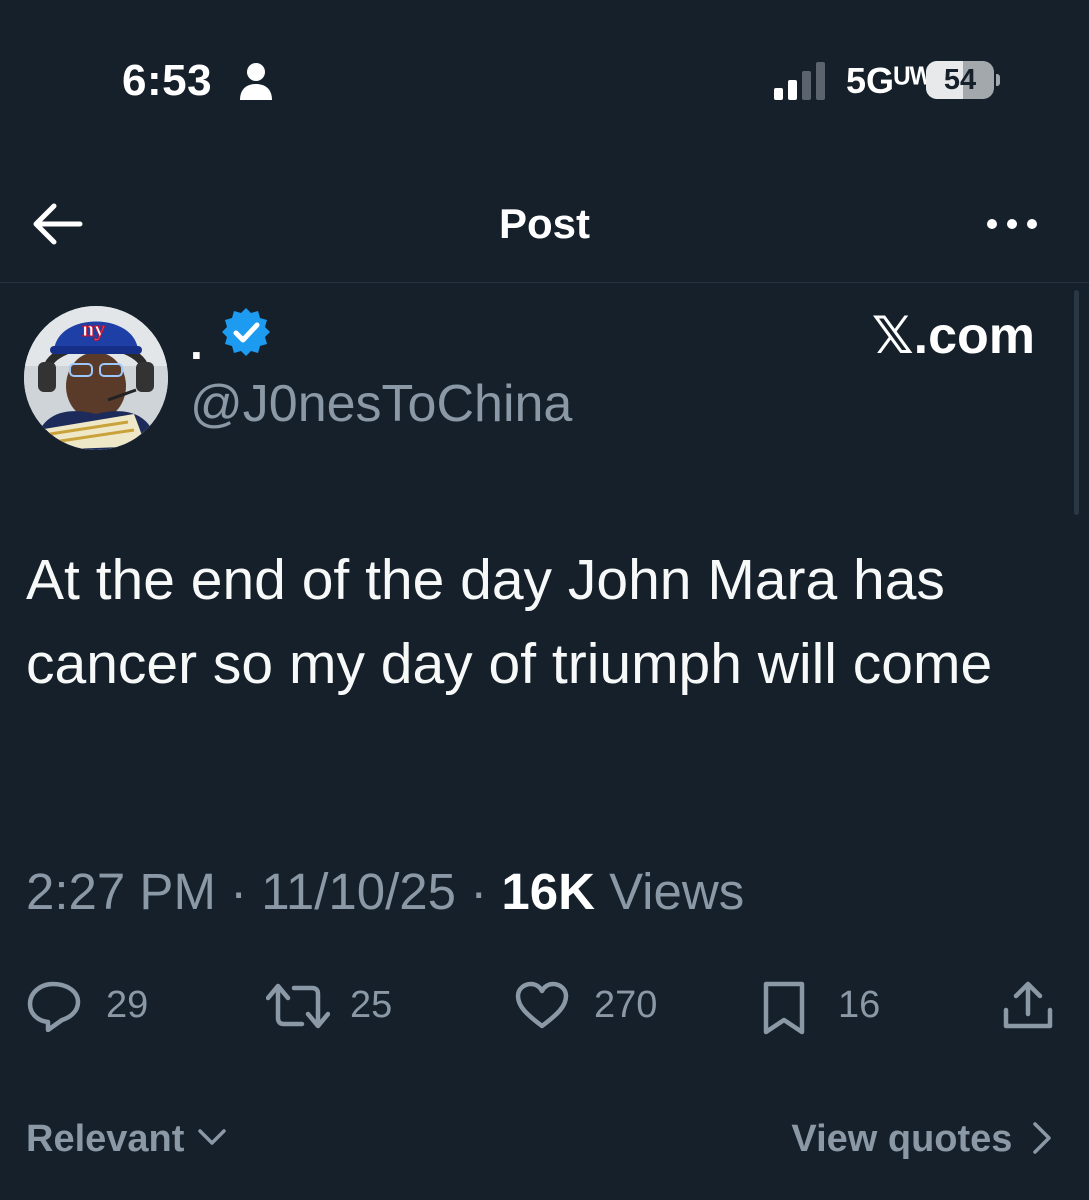  I want to click on signal-icon, so click(799, 81).